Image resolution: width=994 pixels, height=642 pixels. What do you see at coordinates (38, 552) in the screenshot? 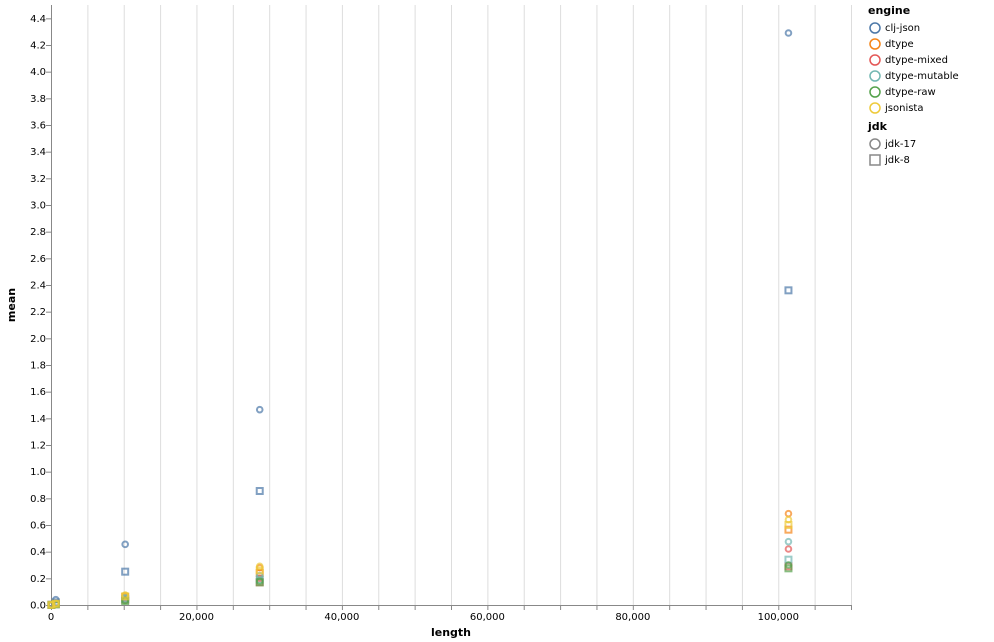
I see `y-tick-label: 0.4` at bounding box center [38, 552].